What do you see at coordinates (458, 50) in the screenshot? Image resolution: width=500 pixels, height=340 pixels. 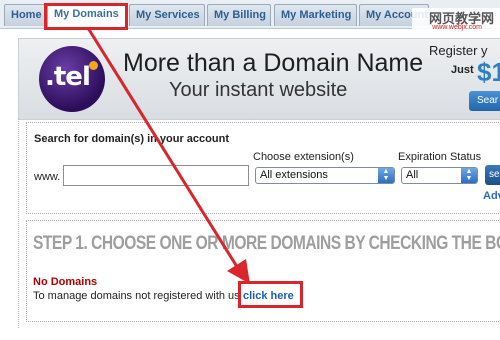 I see `banner-register-text: Register y` at bounding box center [458, 50].